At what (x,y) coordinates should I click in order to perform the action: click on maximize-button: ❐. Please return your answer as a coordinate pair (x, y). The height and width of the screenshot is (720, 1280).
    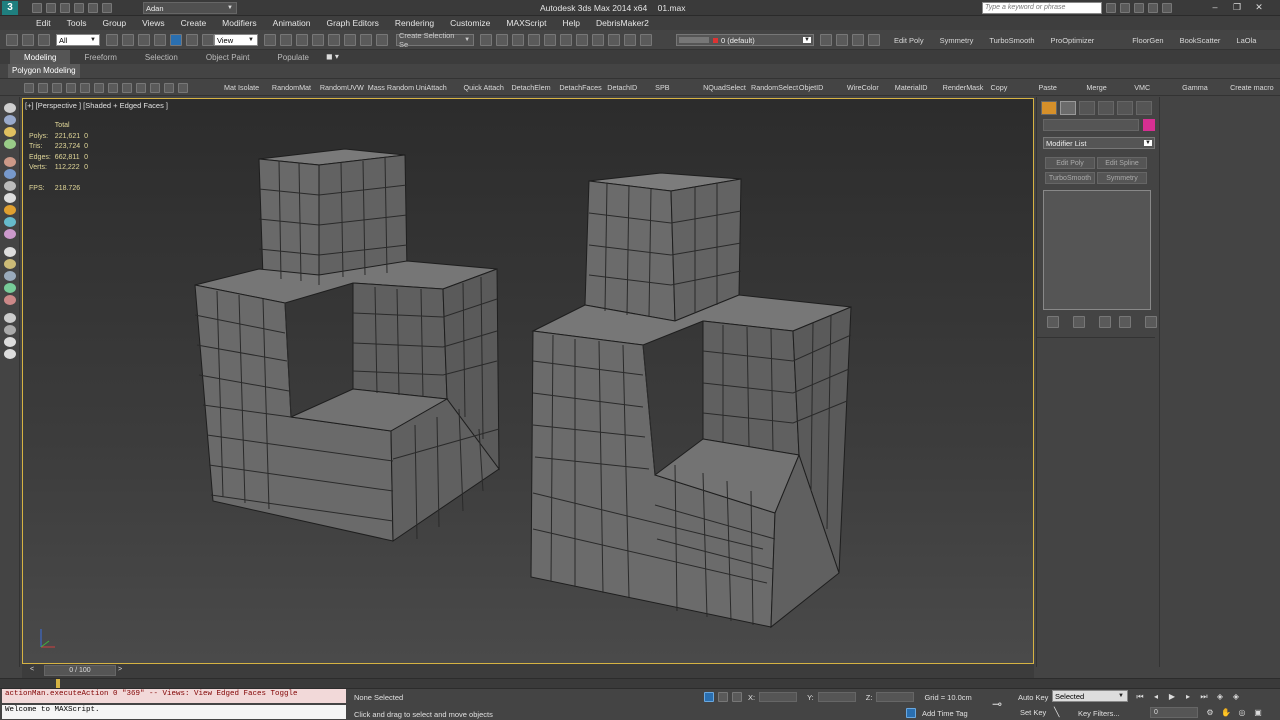
    Looking at the image, I should click on (1237, 7).